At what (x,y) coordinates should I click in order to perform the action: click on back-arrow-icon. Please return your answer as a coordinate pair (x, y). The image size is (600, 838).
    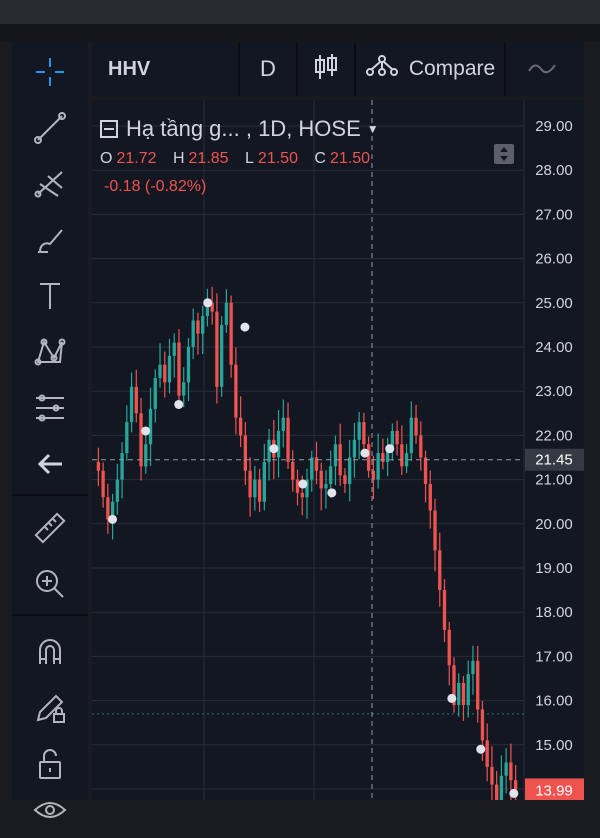
    Looking at the image, I should click on (50, 464).